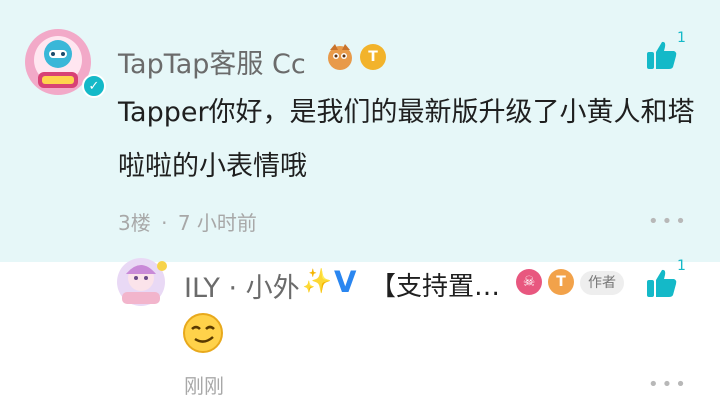 Image resolution: width=720 pixels, height=417 pixels. What do you see at coordinates (94, 86) in the screenshot?
I see `verified-icon: ✓` at bounding box center [94, 86].